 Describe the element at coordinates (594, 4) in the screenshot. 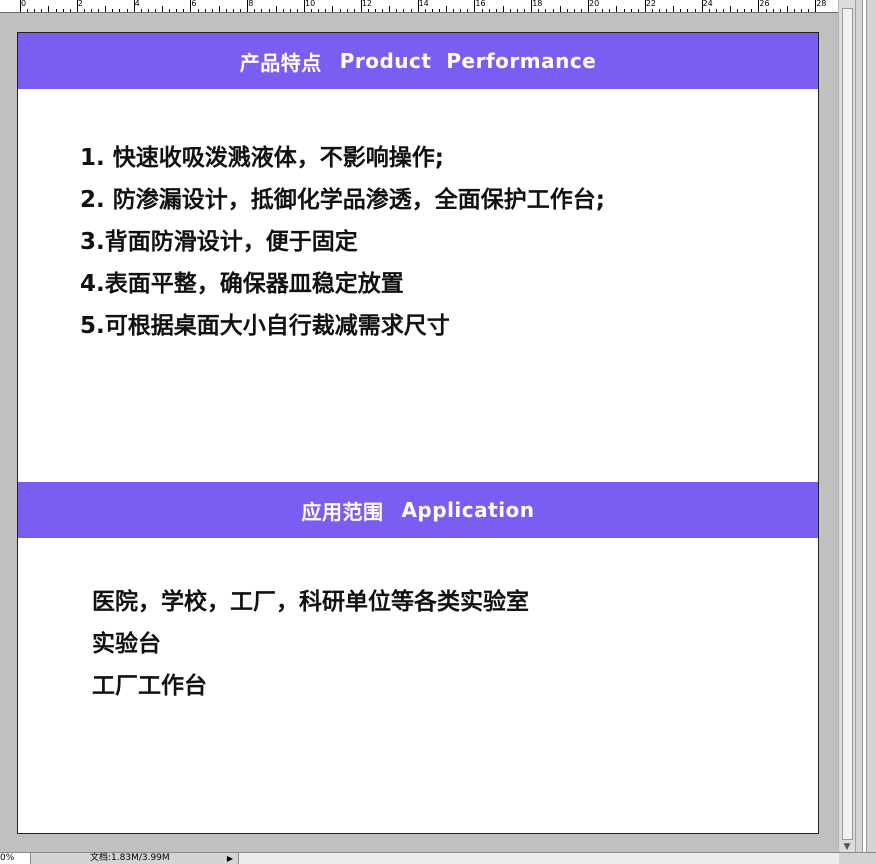

I see `ruler-number: 20` at that location.